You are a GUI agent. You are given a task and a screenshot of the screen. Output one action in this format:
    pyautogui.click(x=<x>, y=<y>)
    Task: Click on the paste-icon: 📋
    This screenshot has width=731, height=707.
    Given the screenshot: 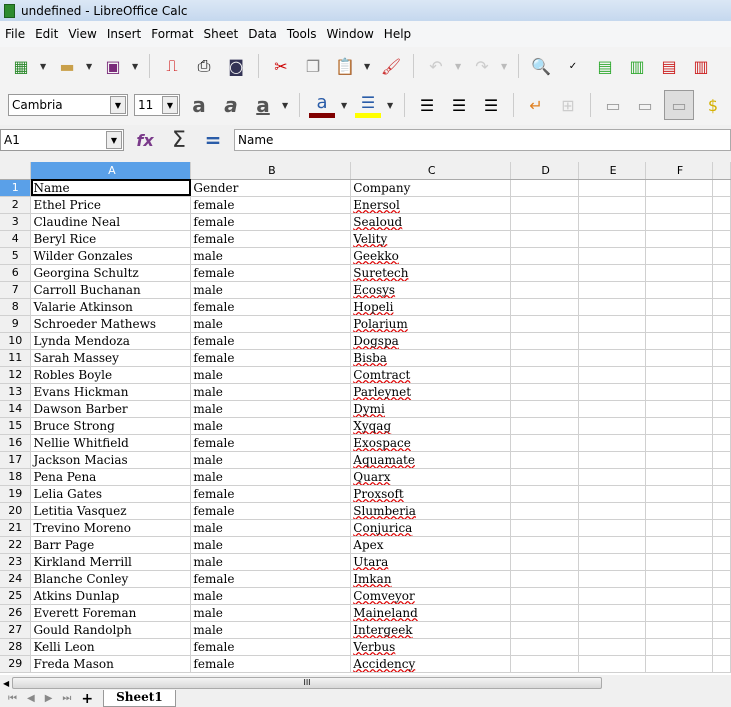 What is the action you would take?
    pyautogui.click(x=345, y=66)
    